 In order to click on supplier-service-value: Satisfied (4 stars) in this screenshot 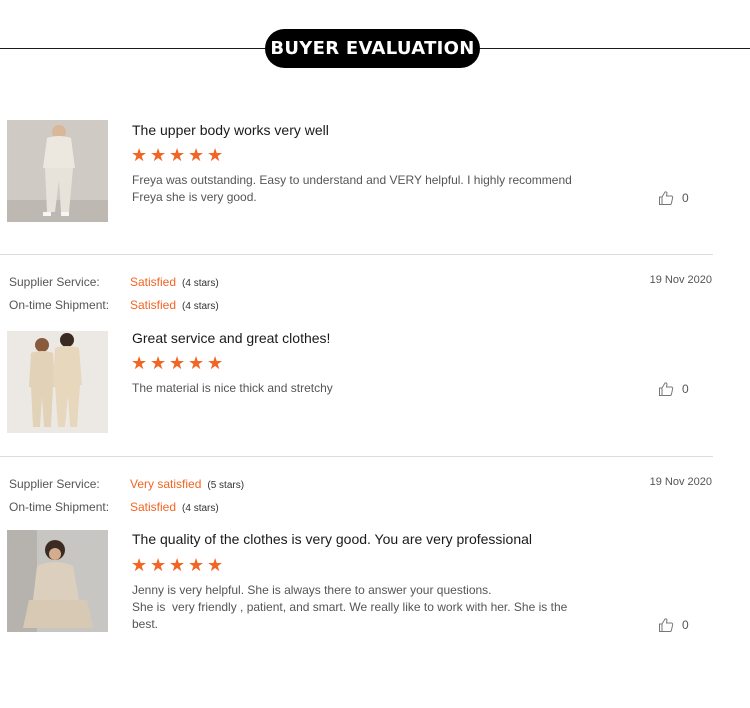, I will do `click(174, 282)`.